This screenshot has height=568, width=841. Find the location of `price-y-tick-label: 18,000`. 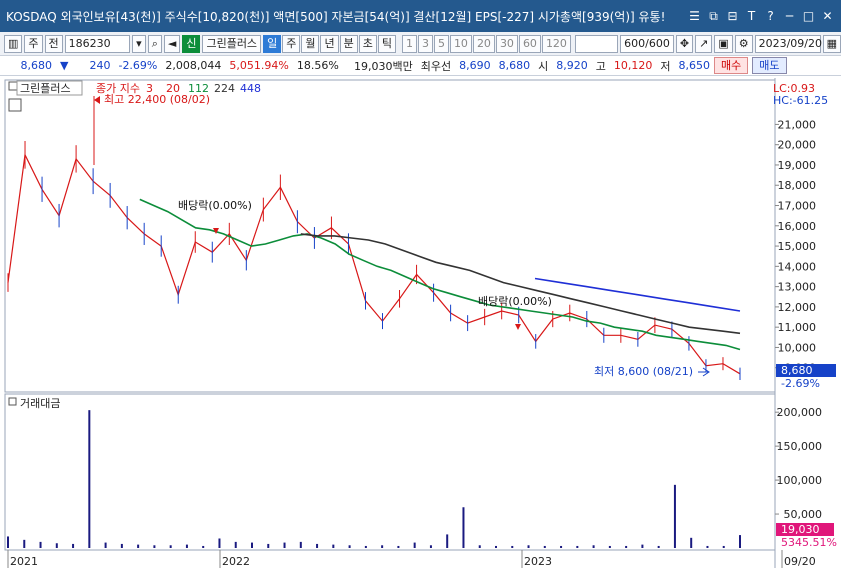

price-y-tick-label: 18,000 is located at coordinates (797, 185).